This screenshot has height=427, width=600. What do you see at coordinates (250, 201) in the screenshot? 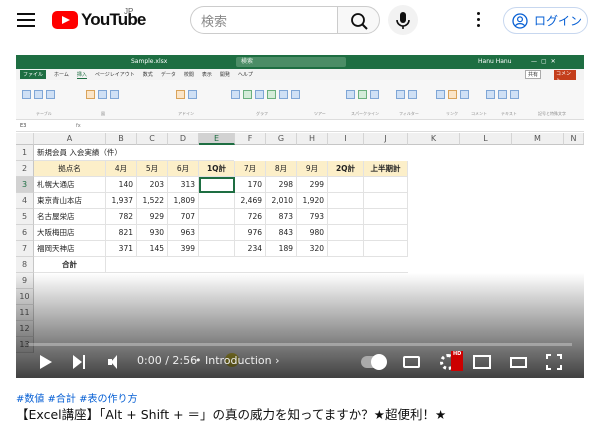
I see `value-cell: 2,469` at bounding box center [250, 201].